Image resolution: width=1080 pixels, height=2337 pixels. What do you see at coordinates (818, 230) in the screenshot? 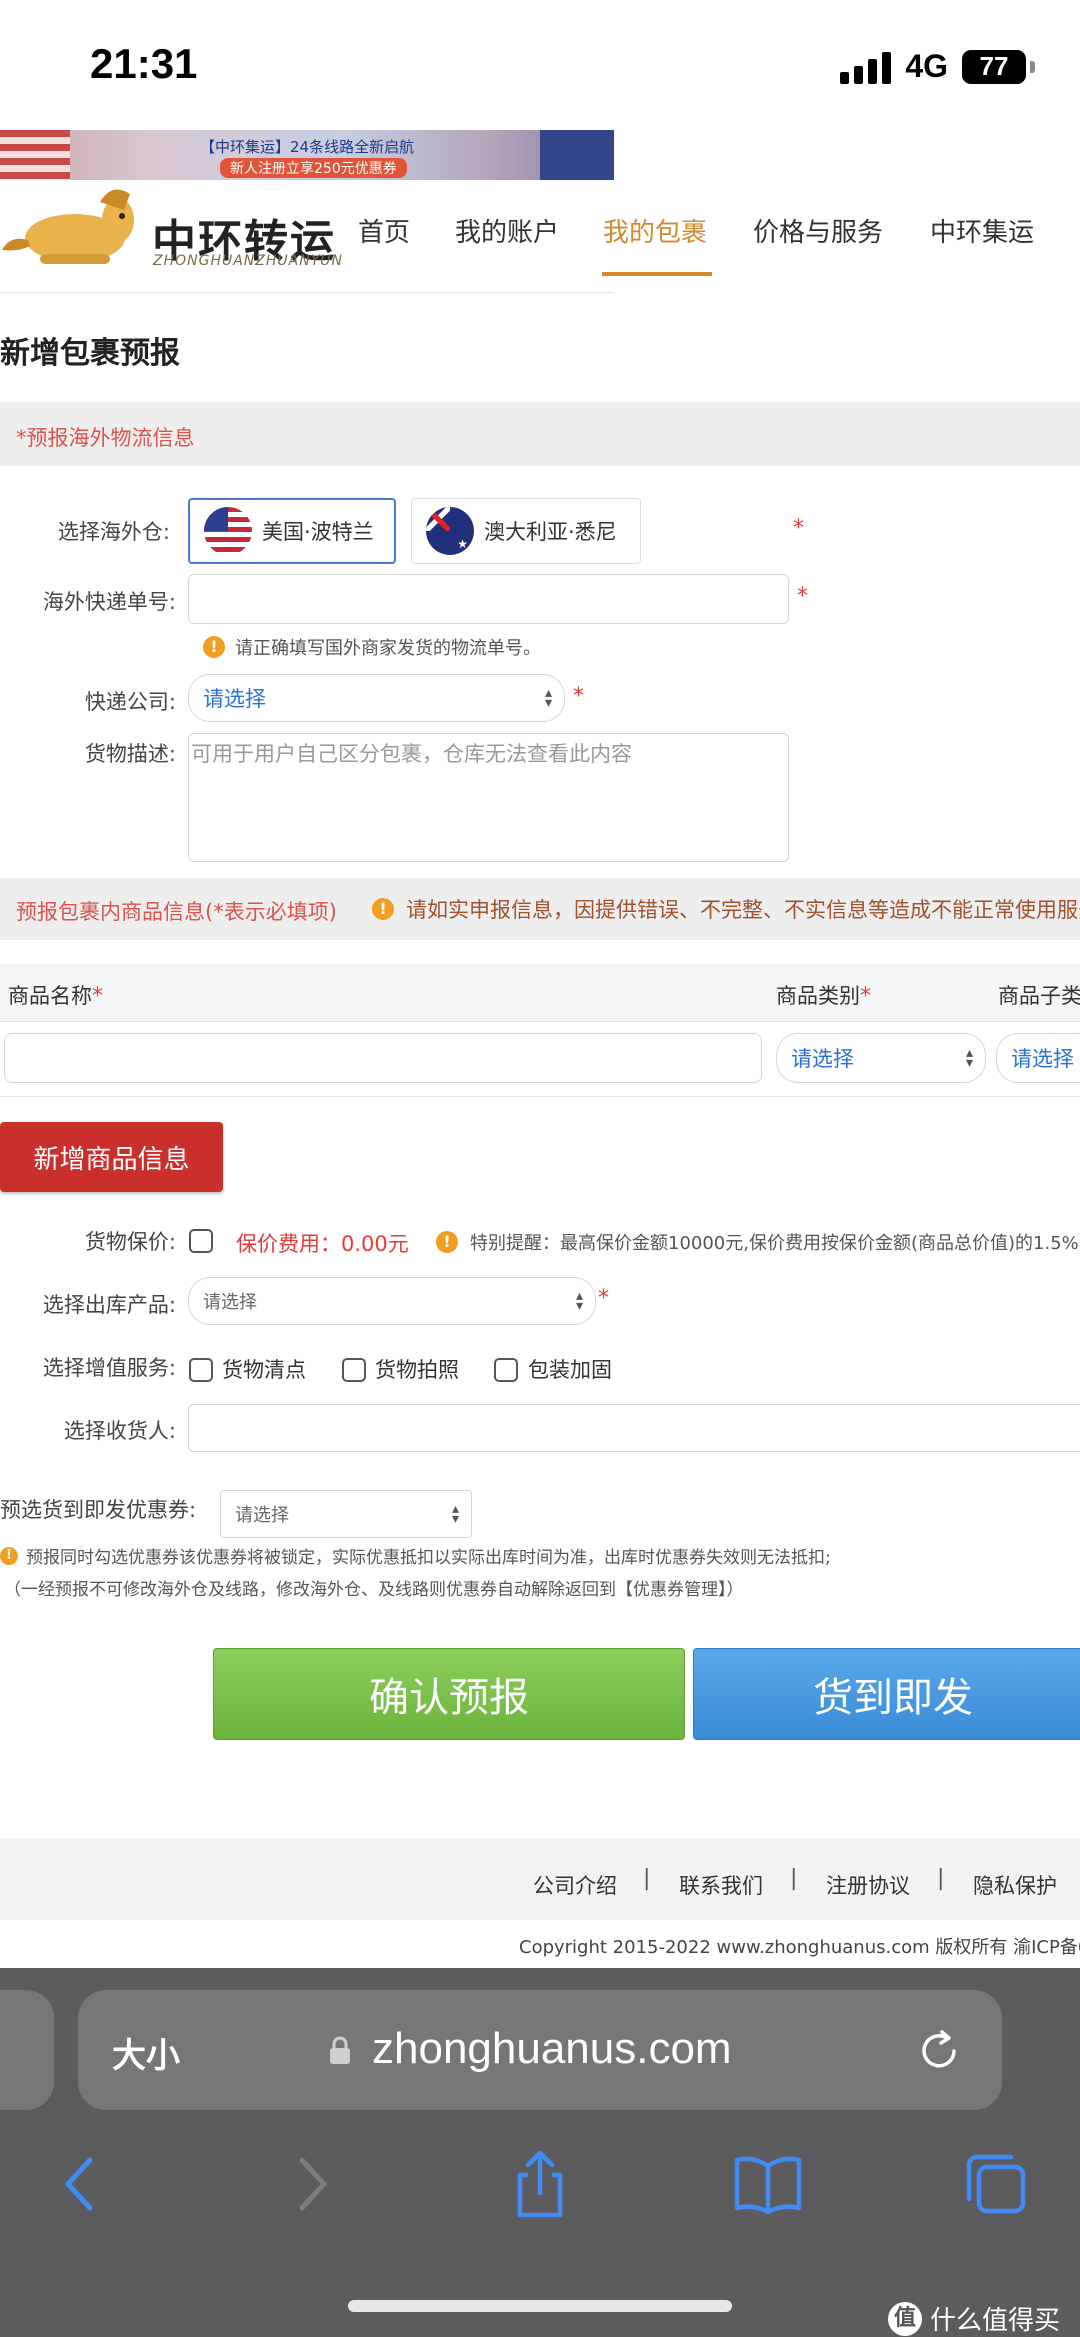
I see `nav-pricing-services: 价格与服务` at bounding box center [818, 230].